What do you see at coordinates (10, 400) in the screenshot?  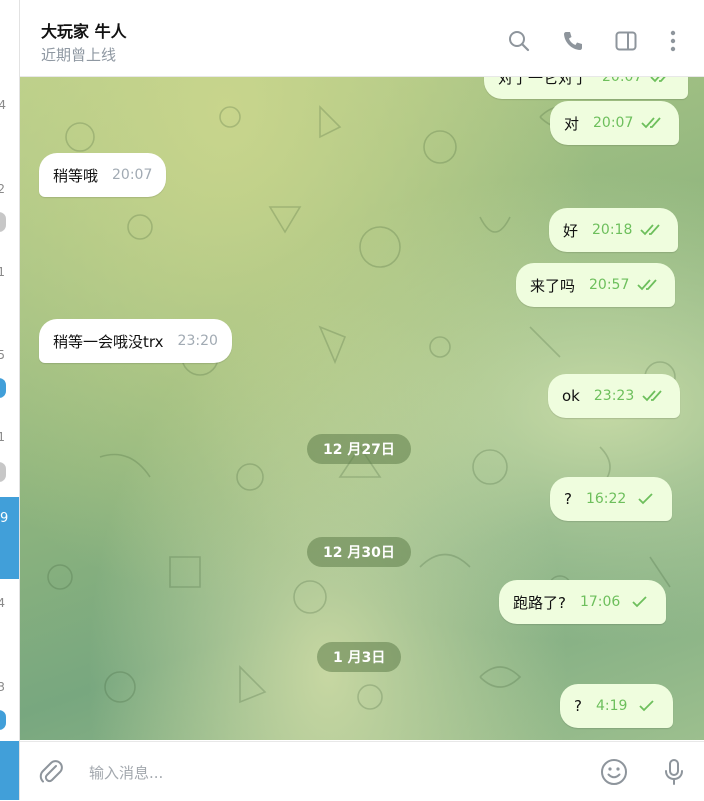 I see `chat-list-edge: 4 2 1 5 1 9 4 3` at bounding box center [10, 400].